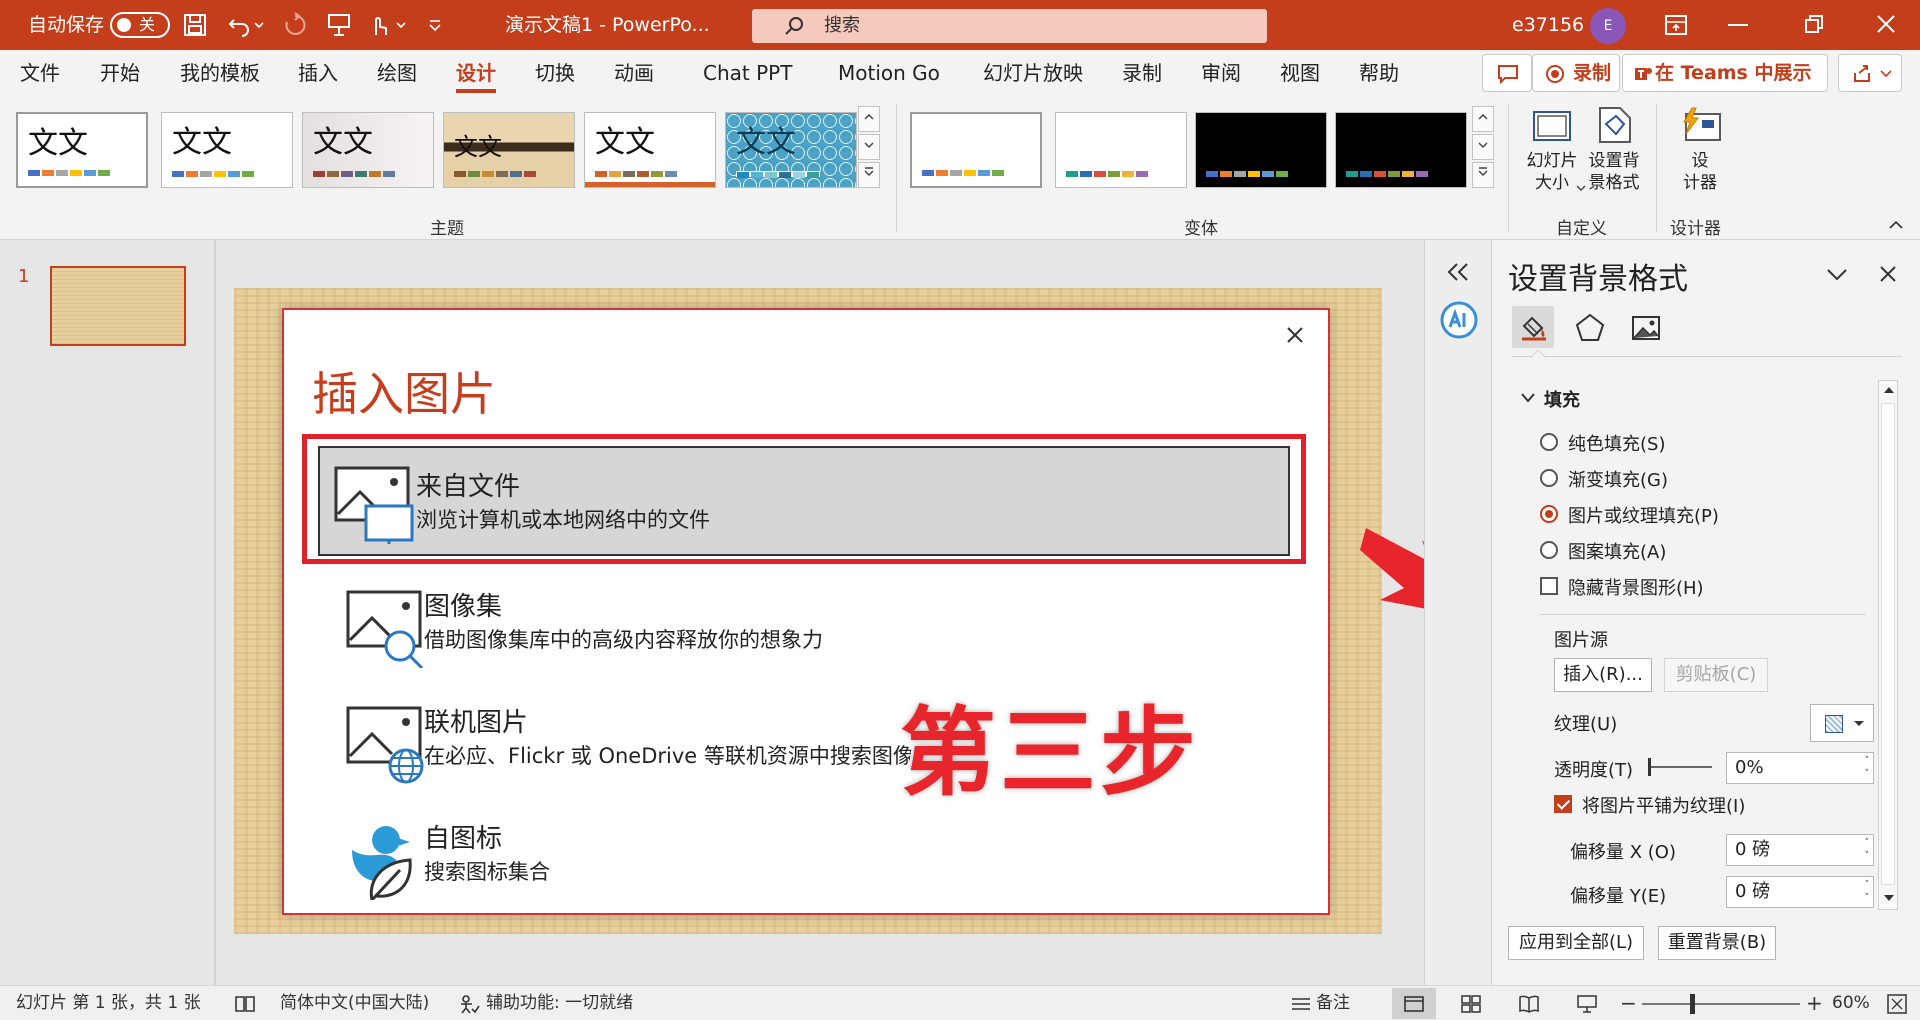 The width and height of the screenshot is (1920, 1020). I want to click on radio-solid-fill, so click(1549, 442).